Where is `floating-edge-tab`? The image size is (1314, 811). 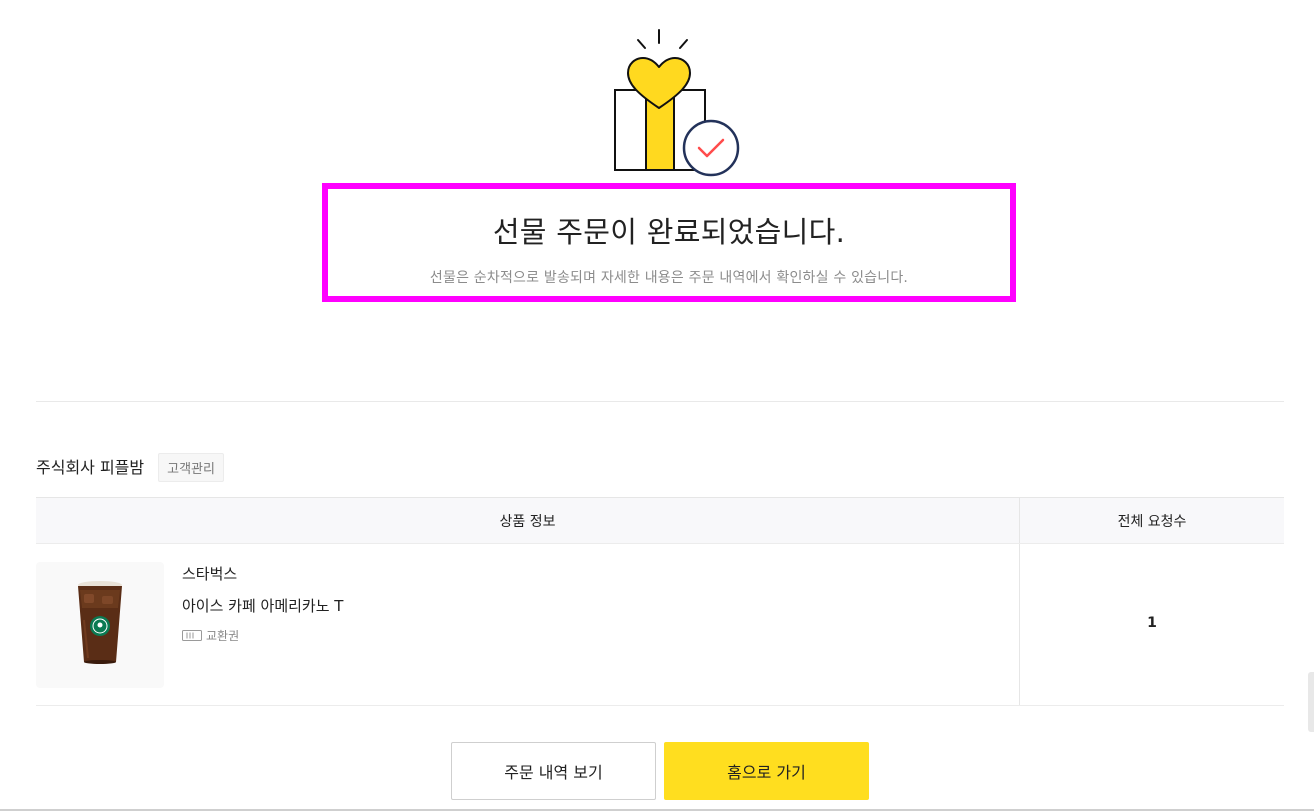 floating-edge-tab is located at coordinates (1311, 702).